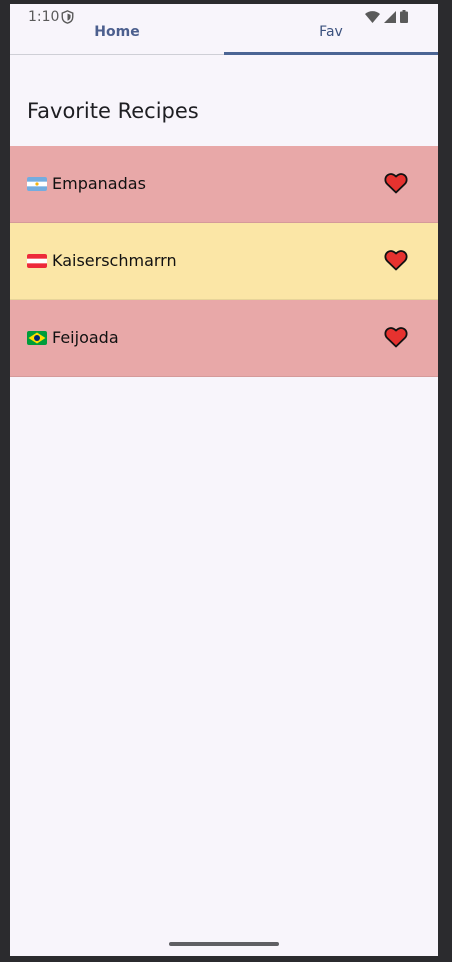 The width and height of the screenshot is (452, 962). Describe the element at coordinates (99, 183) in the screenshot. I see `recipe-name: Empanadas` at that location.